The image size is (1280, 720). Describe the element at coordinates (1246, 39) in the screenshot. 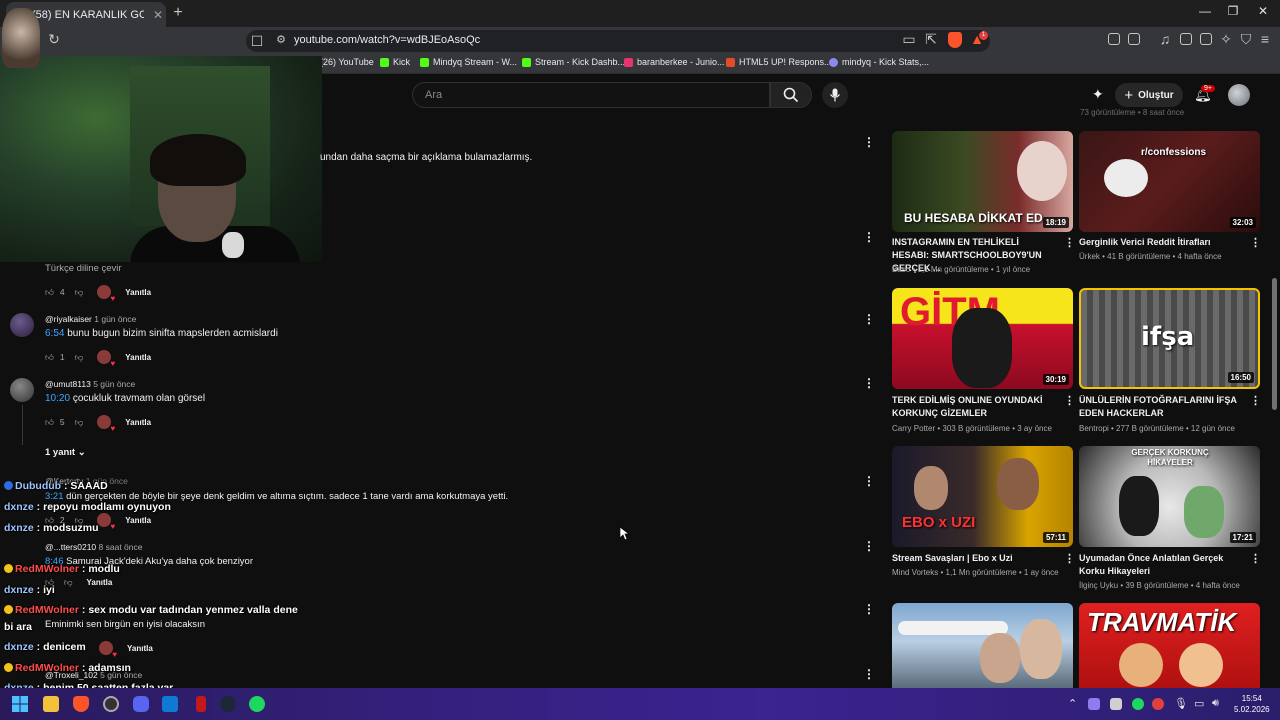

I see `vpn-shield-icon: ⛉` at that location.